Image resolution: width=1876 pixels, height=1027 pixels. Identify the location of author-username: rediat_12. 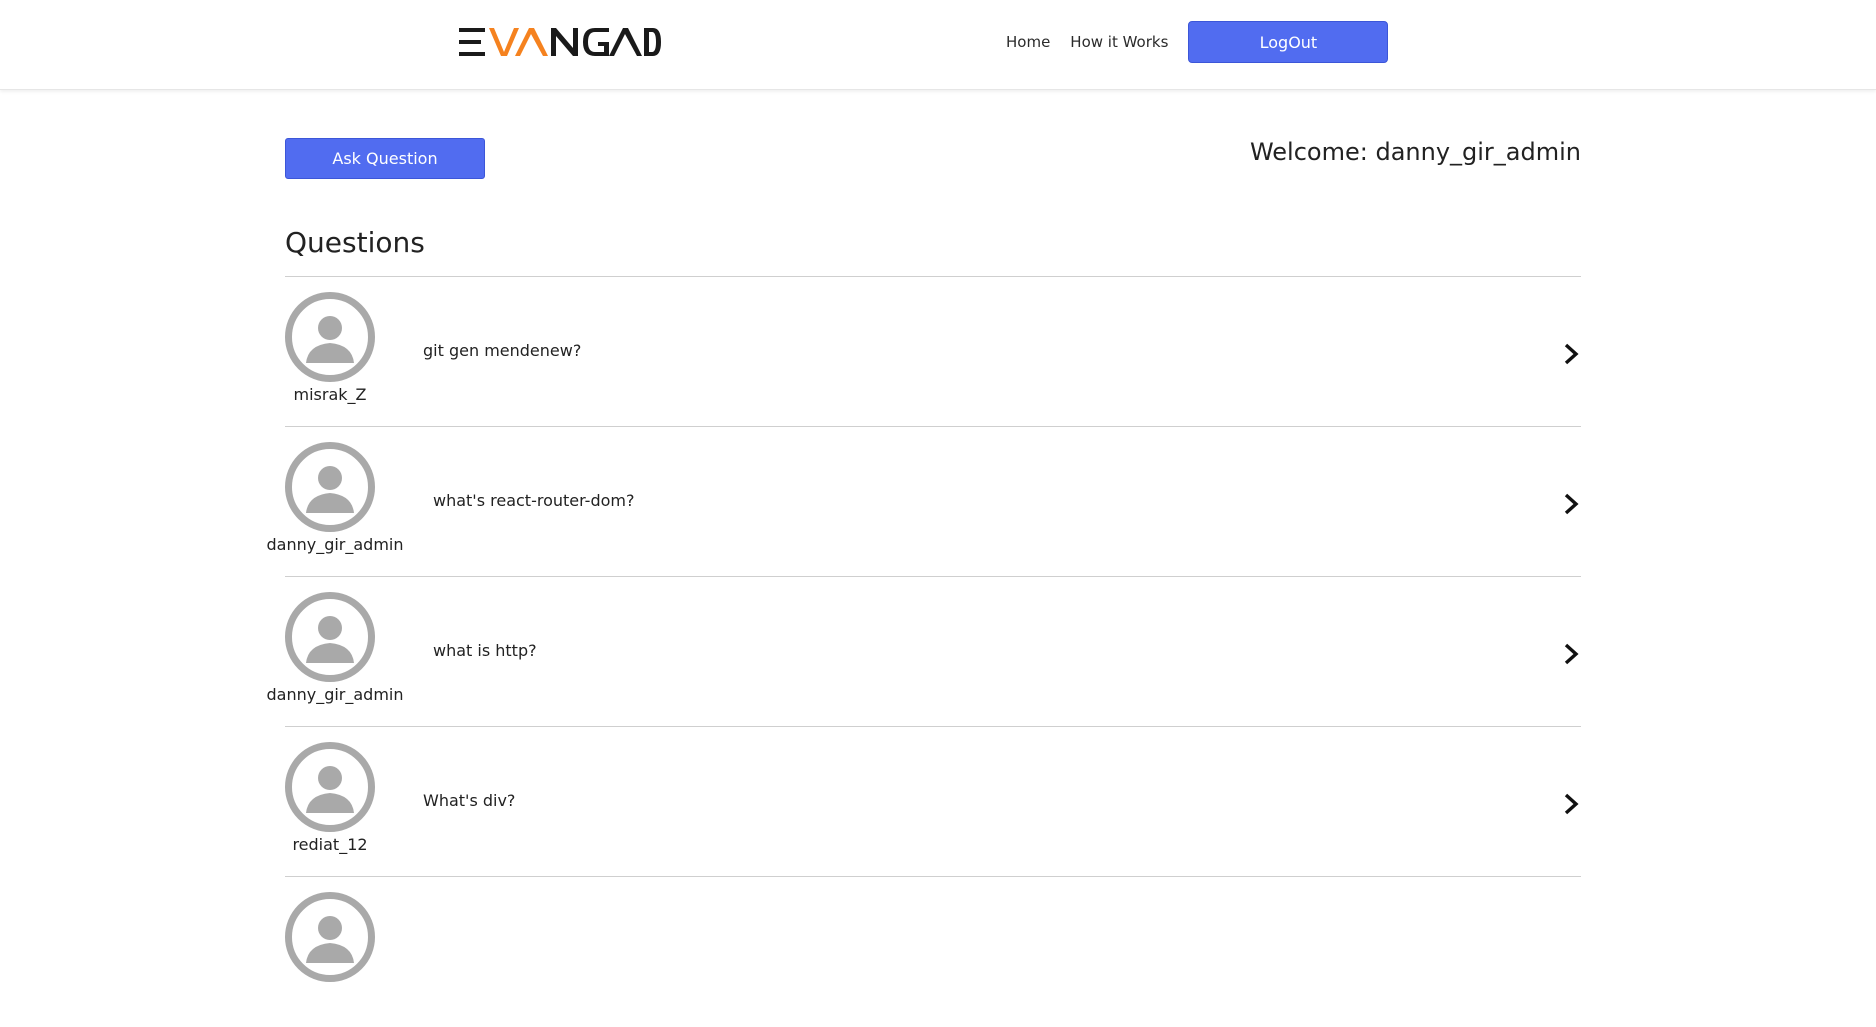
(330, 844).